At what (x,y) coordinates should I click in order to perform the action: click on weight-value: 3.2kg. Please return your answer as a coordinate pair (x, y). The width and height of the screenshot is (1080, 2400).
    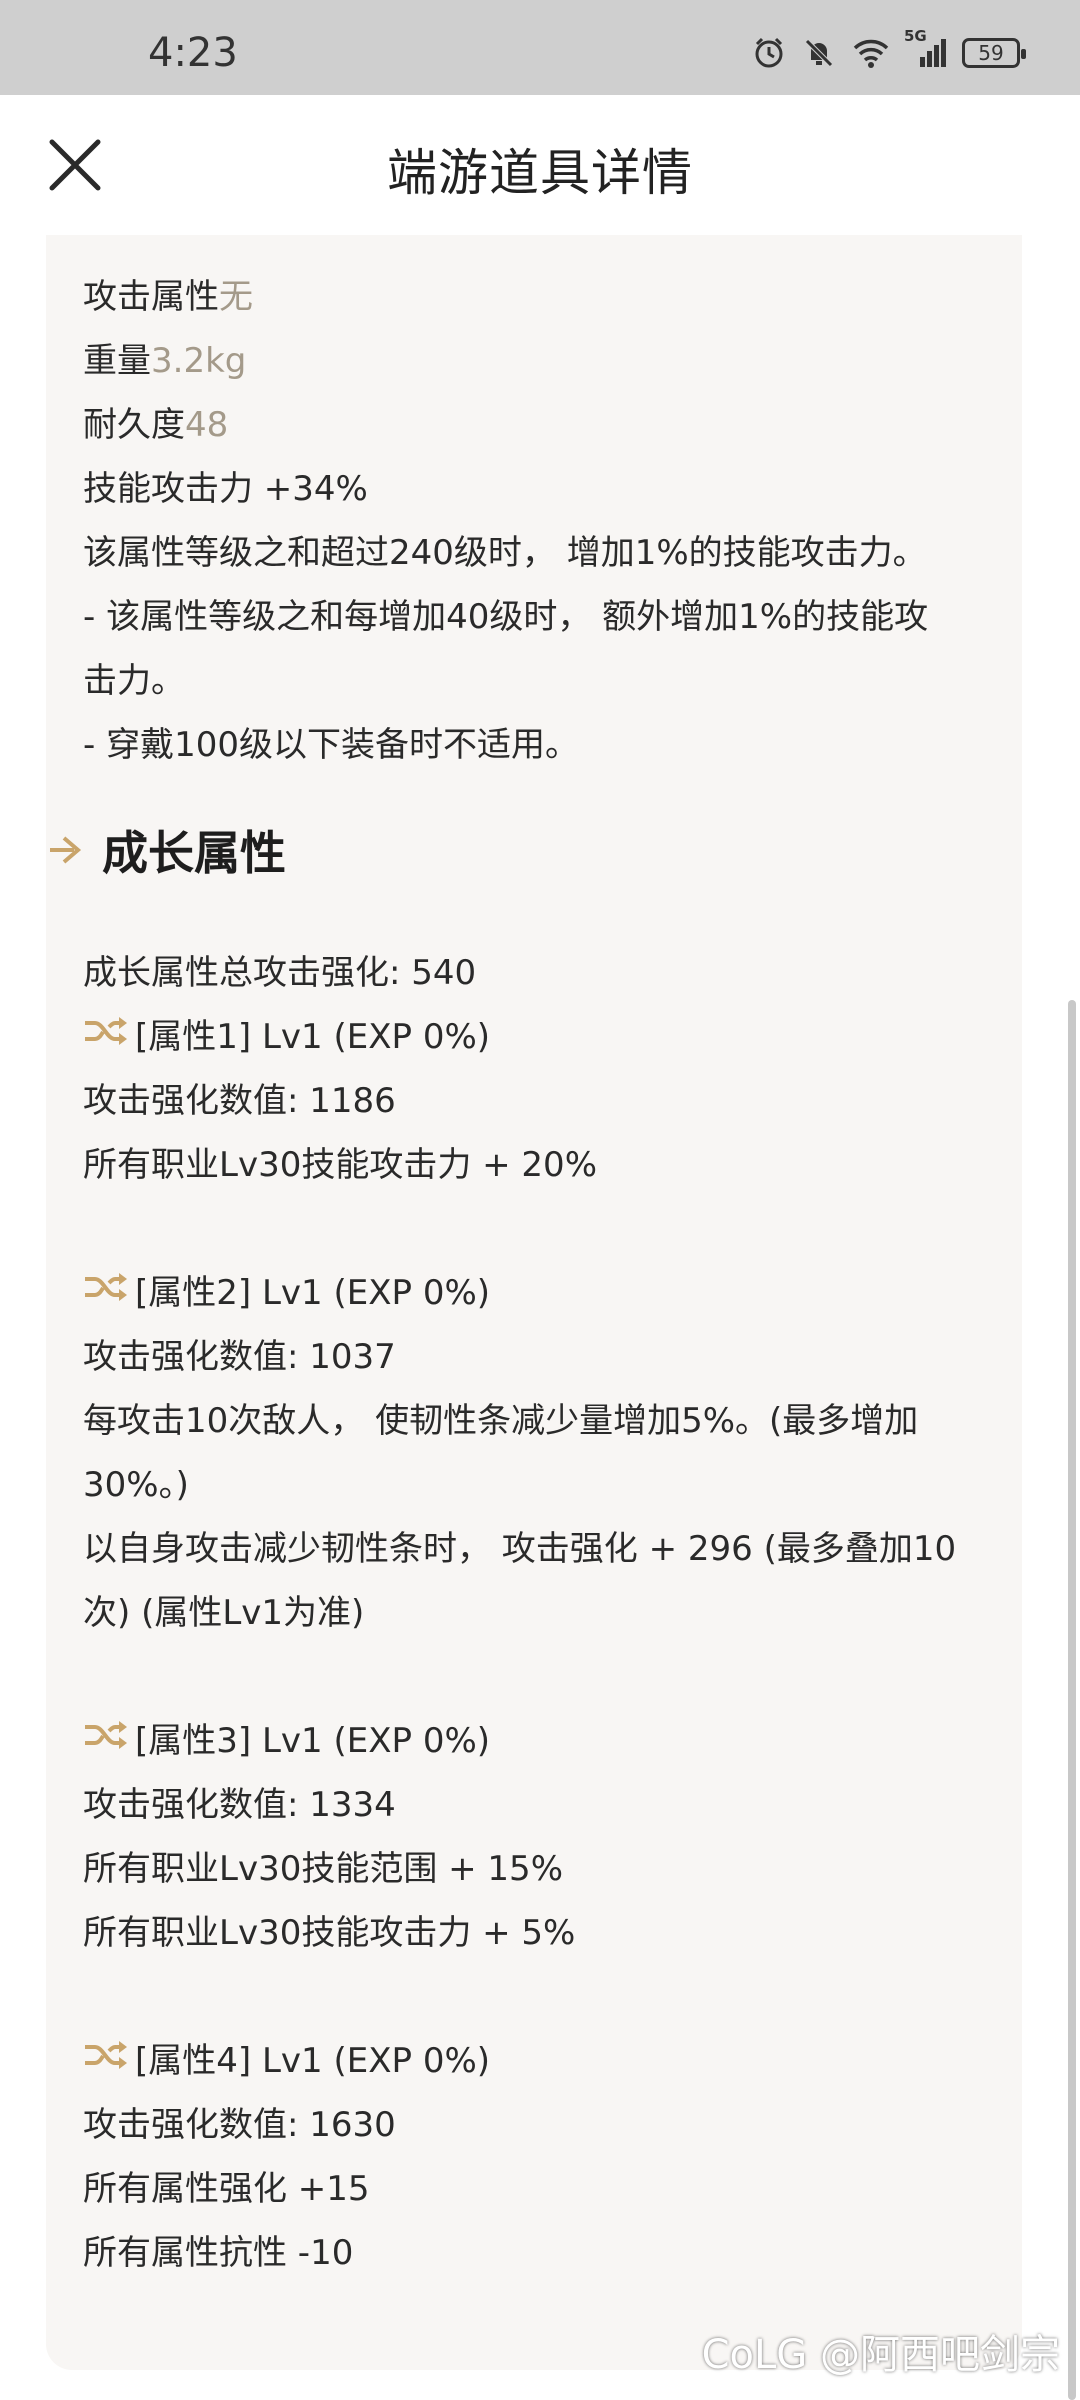
    Looking at the image, I should click on (199, 361).